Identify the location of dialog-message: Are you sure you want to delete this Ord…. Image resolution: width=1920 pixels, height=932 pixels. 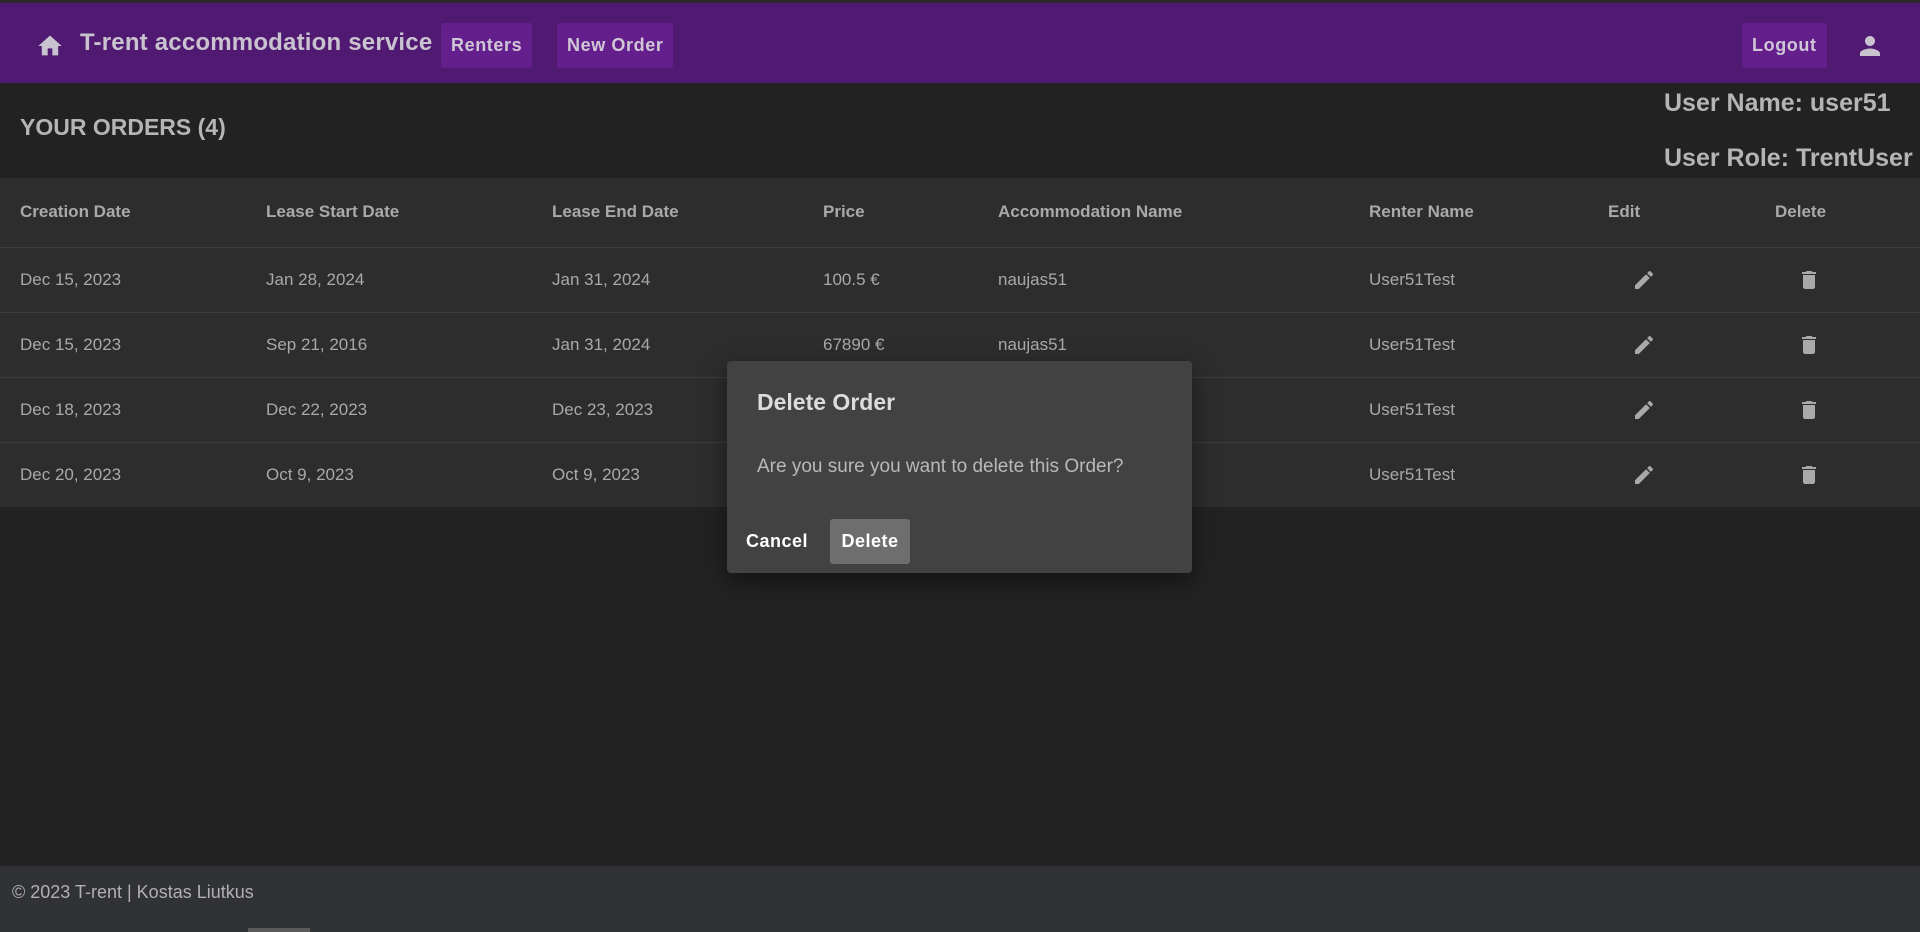
(940, 466).